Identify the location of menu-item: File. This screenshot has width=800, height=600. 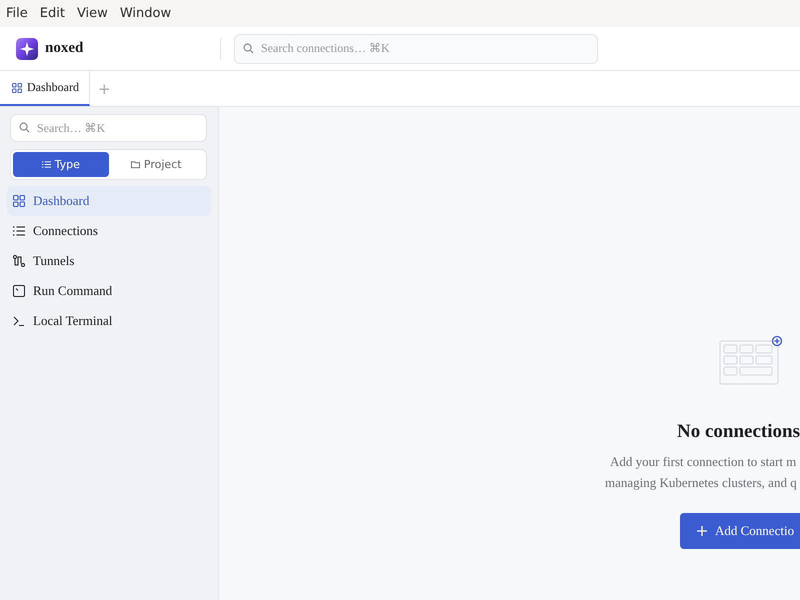
(17, 13).